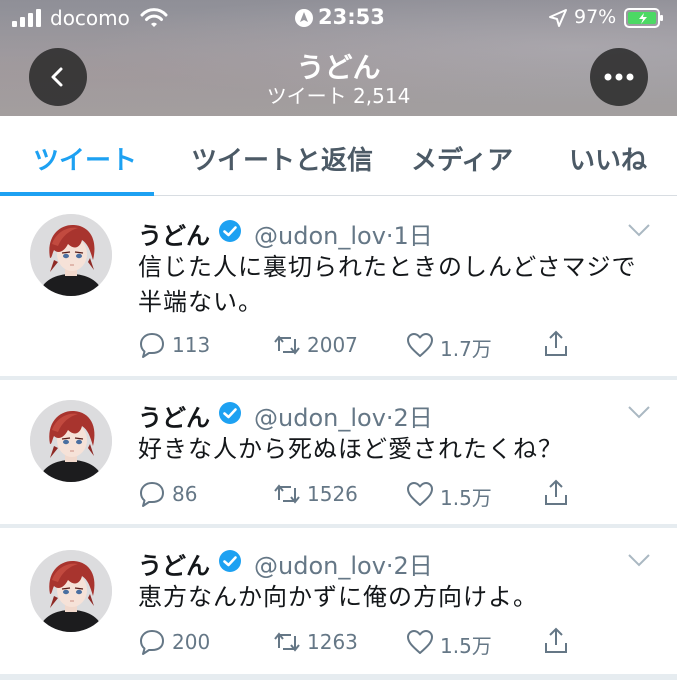  I want to click on wifi-icon, so click(154, 17).